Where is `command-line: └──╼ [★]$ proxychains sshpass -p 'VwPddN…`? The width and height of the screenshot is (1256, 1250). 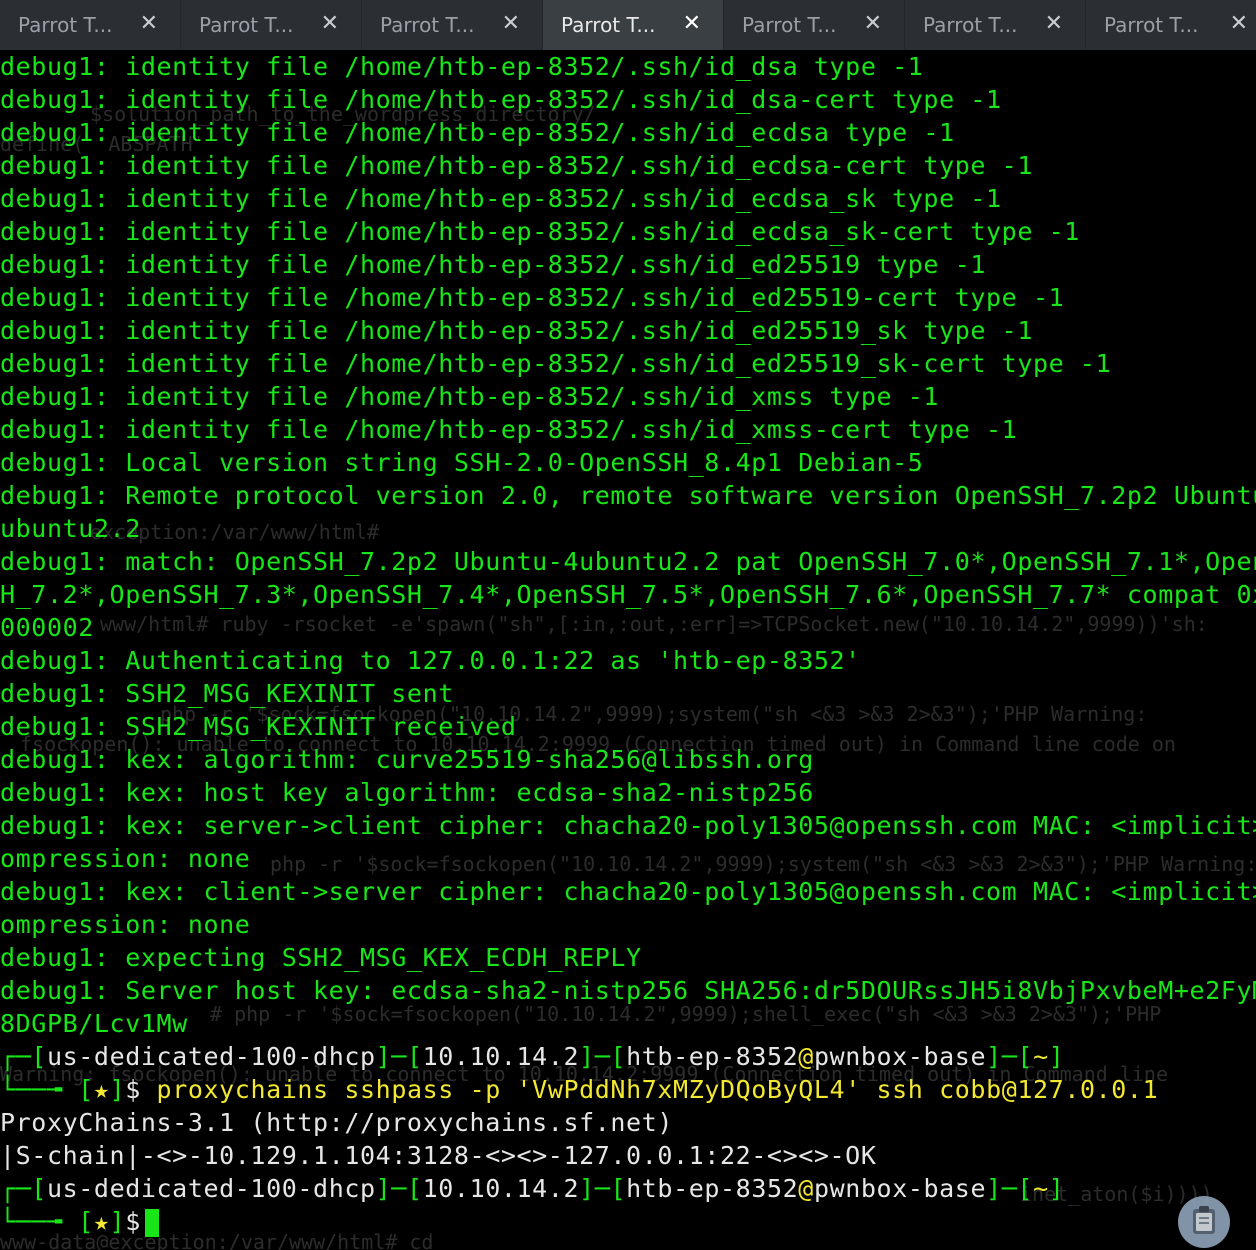 command-line: └──╼ [★]$ proxychains sshpass -p 'VwPddN… is located at coordinates (628, 1089).